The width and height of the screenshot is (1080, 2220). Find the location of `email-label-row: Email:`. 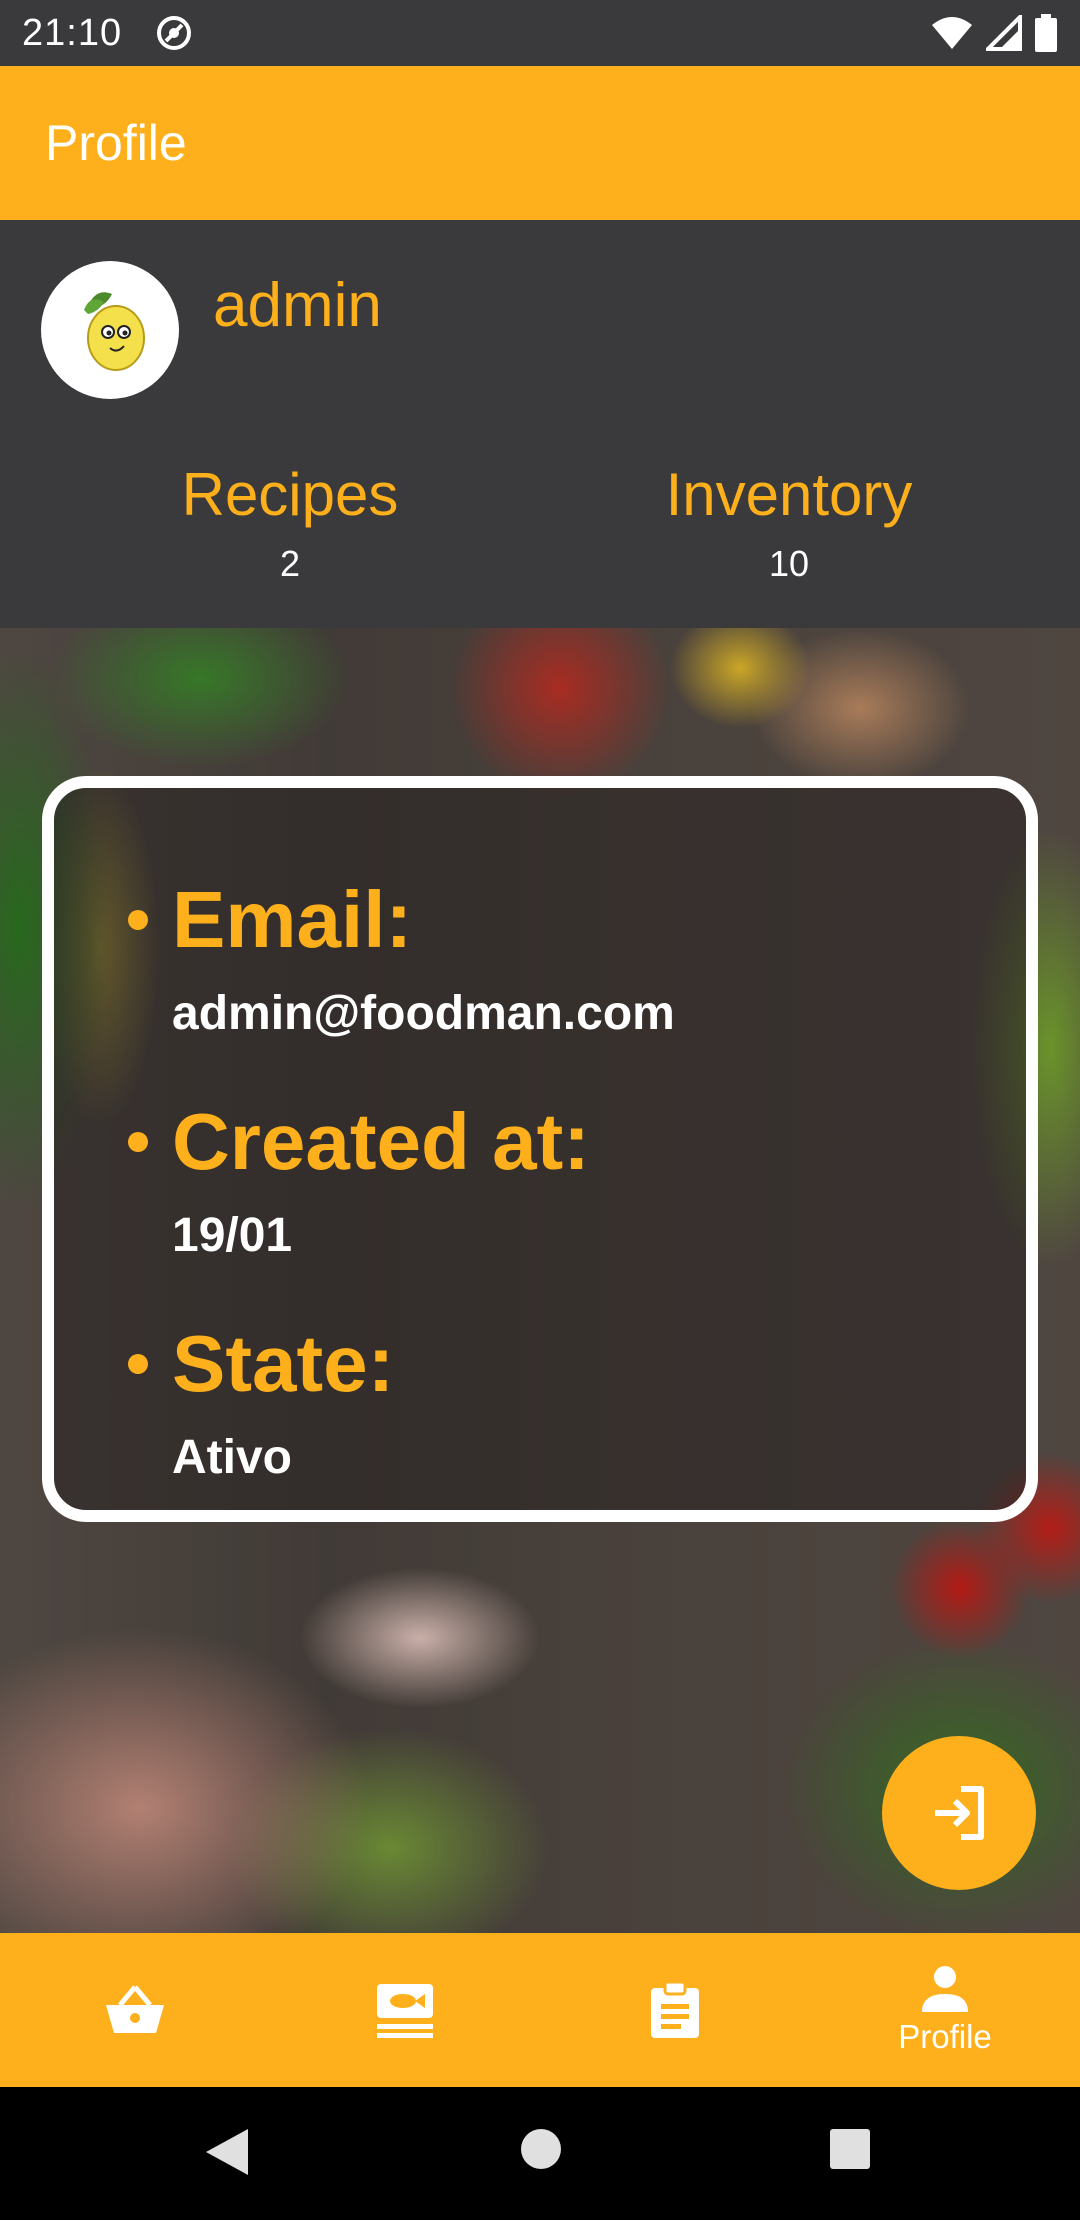

email-label-row: Email: is located at coordinates (401, 919).